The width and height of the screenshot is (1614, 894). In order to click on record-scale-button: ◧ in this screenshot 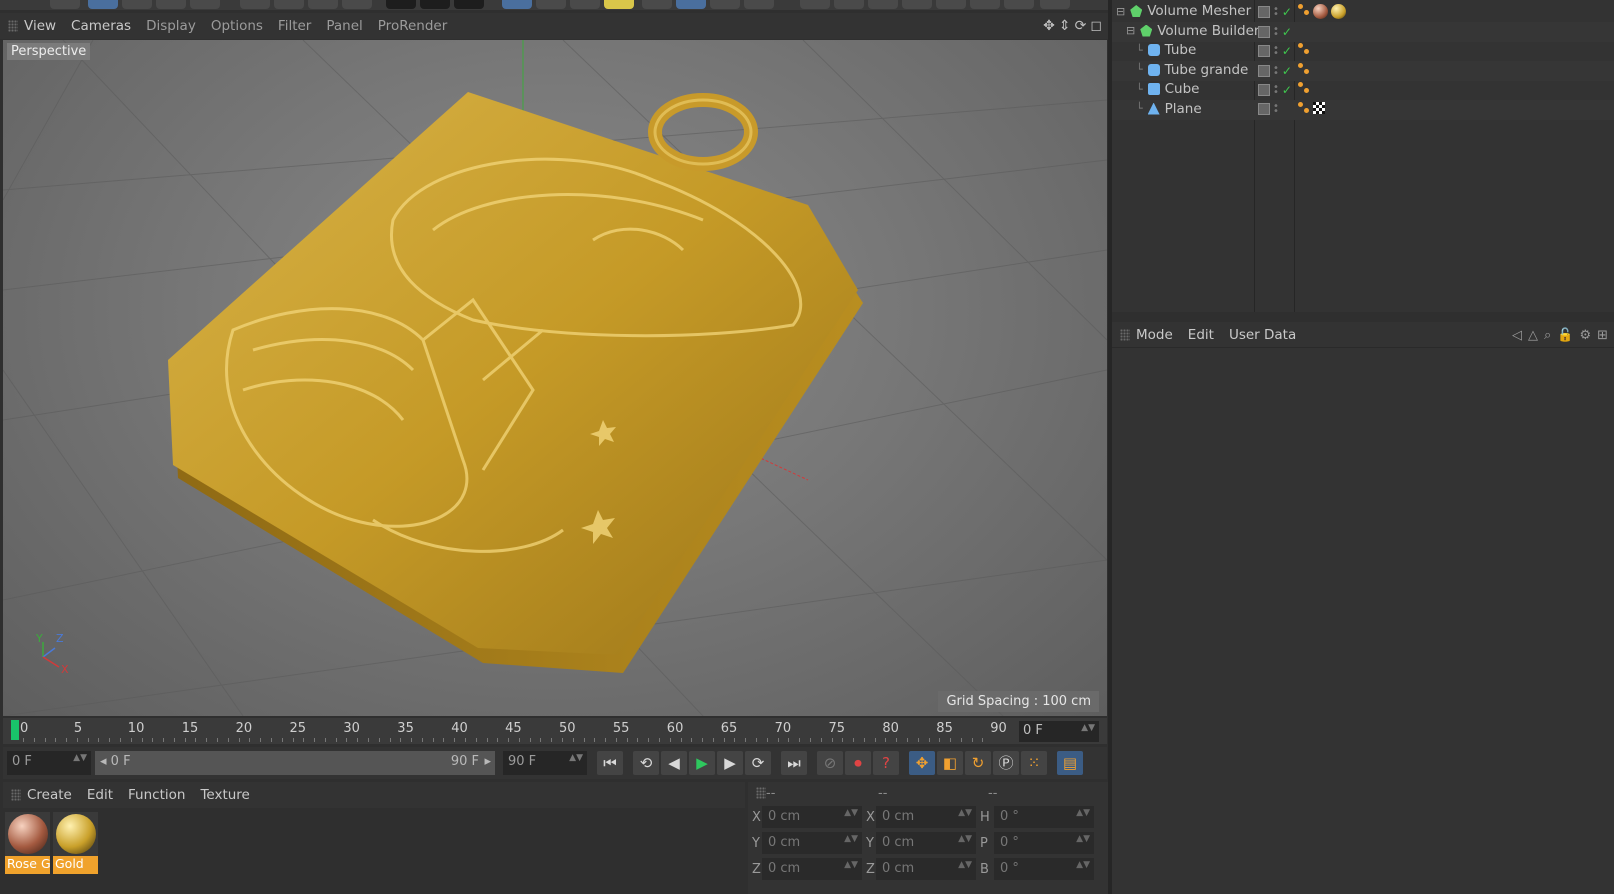, I will do `click(950, 763)`.